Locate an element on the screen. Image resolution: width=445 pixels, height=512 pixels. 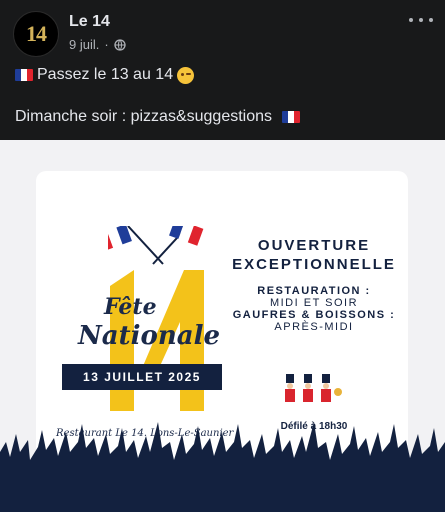
gaufres-label: GAUFRES & BOISSONS : is located at coordinates (314, 315).